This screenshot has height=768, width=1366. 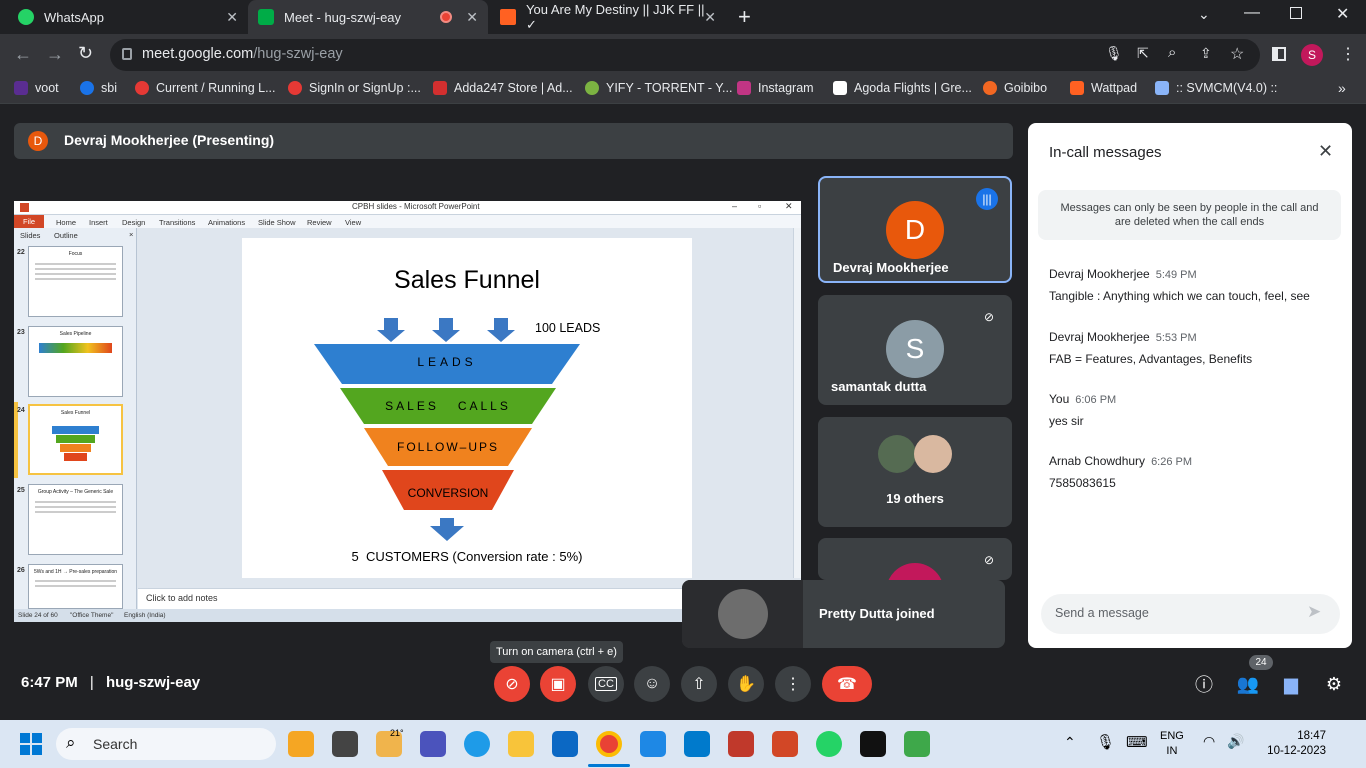 What do you see at coordinates (789, 206) in the screenshot?
I see `ppt-close-icon: ✕` at bounding box center [789, 206].